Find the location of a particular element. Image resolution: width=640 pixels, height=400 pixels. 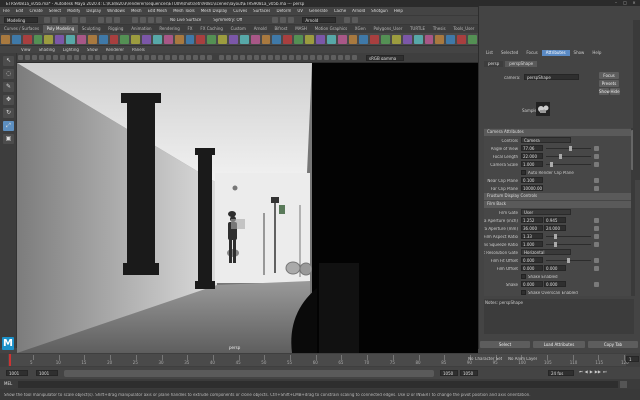

ae-tab-attributes: Attributes is located at coordinates (555, 52).